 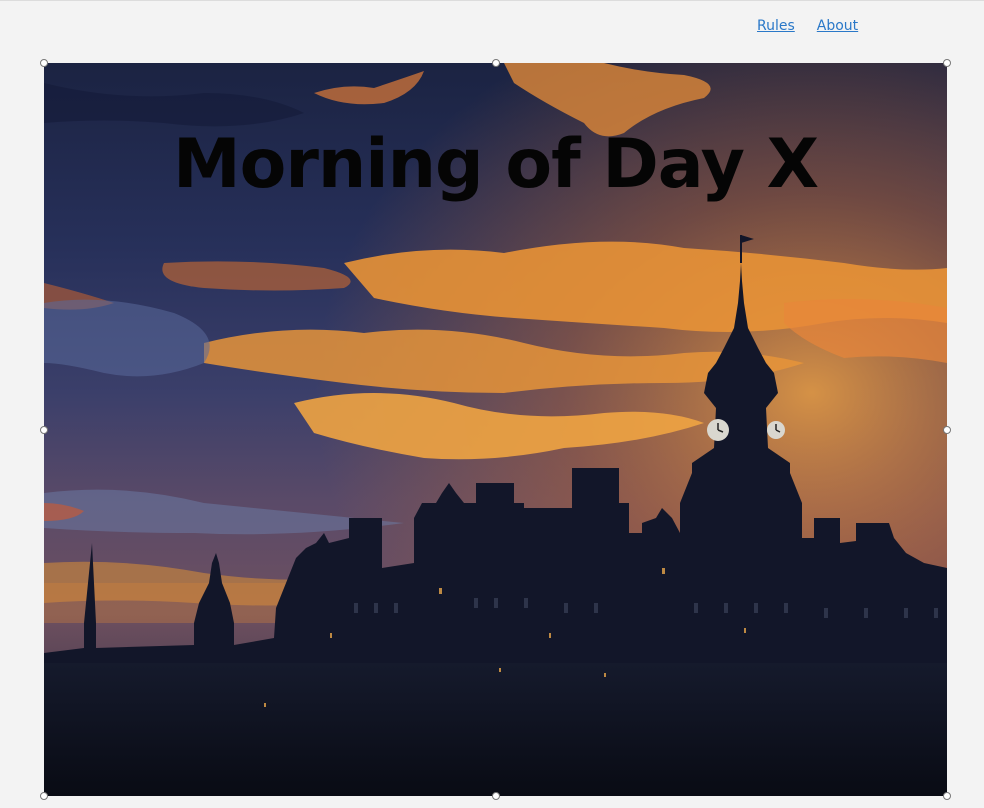 I want to click on resize-handle-bottom-left, so click(x=44, y=796).